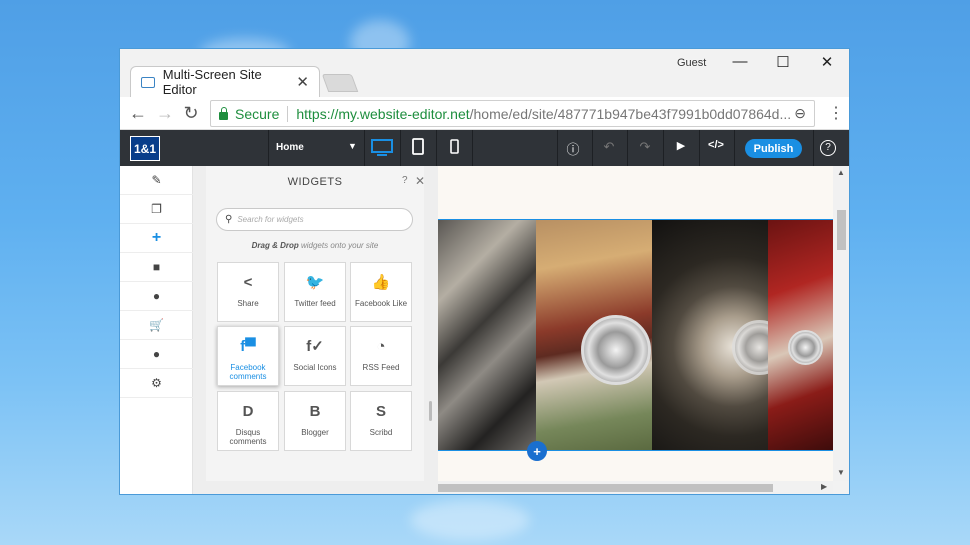  What do you see at coordinates (645, 147) in the screenshot?
I see `redo-icon: ↷` at bounding box center [645, 147].